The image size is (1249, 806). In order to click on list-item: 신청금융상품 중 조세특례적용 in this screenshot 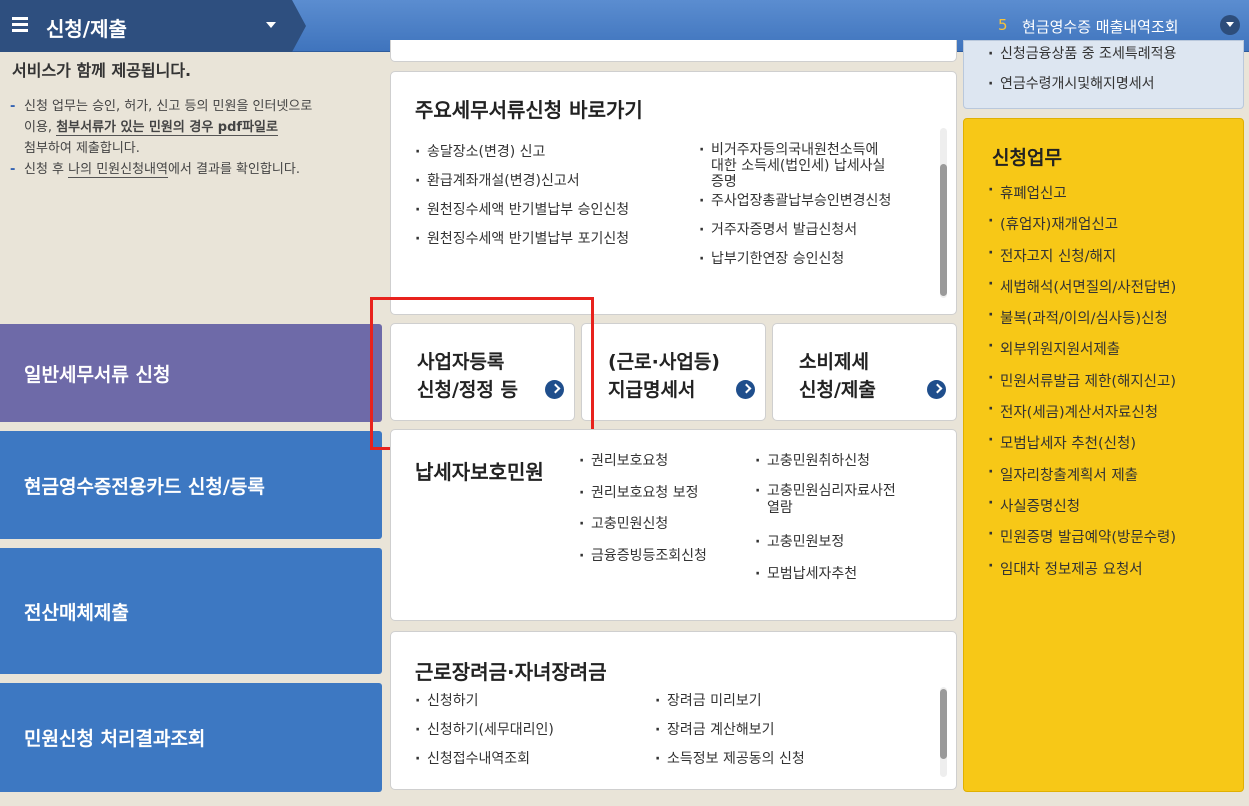, I will do `click(1082, 55)`.